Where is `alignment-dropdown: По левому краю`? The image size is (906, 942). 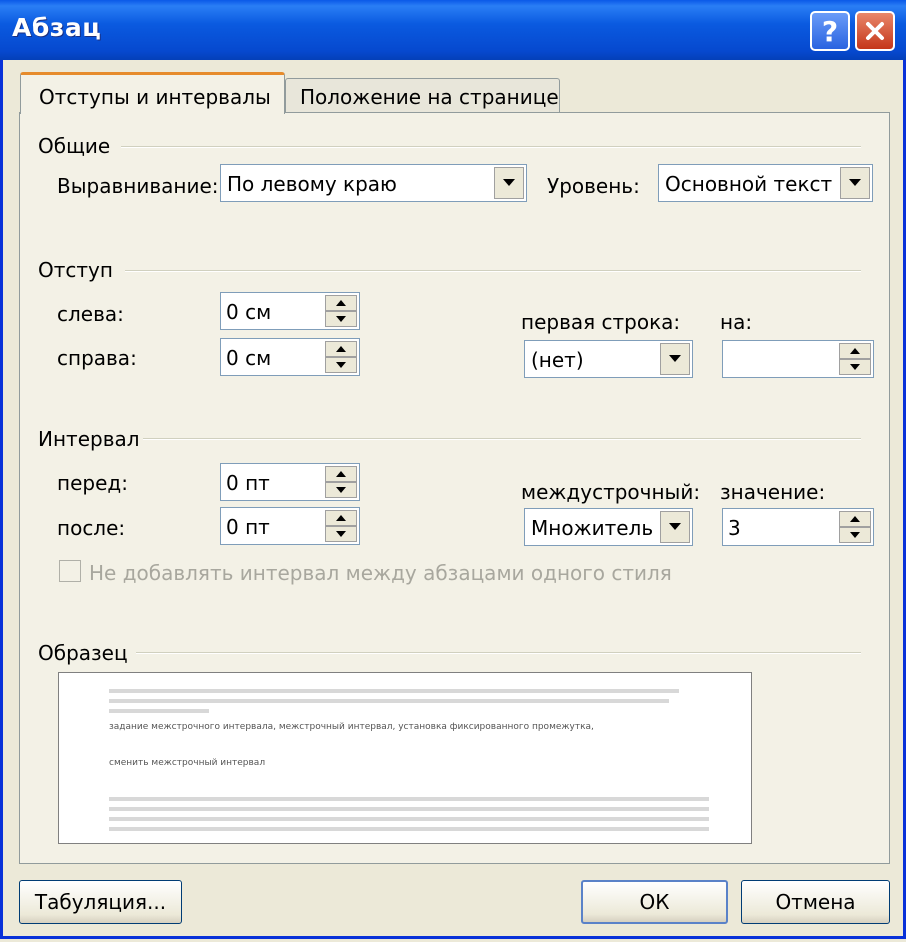 alignment-dropdown: По левому краю is located at coordinates (373, 183).